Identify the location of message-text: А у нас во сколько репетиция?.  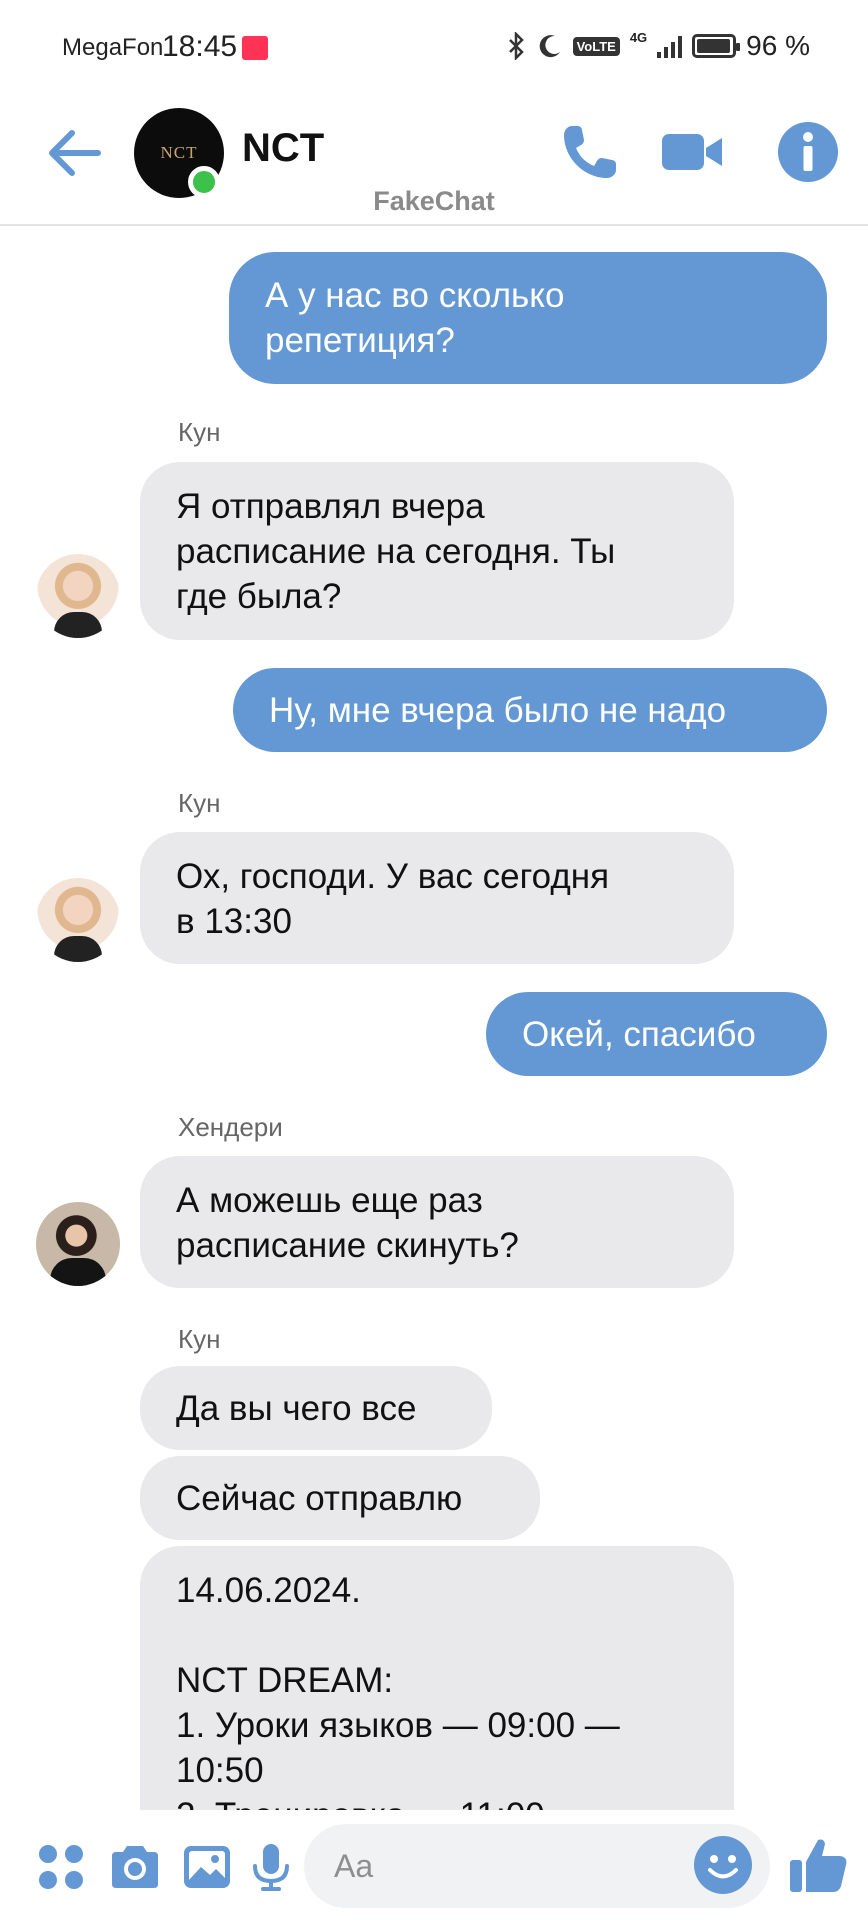
(415, 318).